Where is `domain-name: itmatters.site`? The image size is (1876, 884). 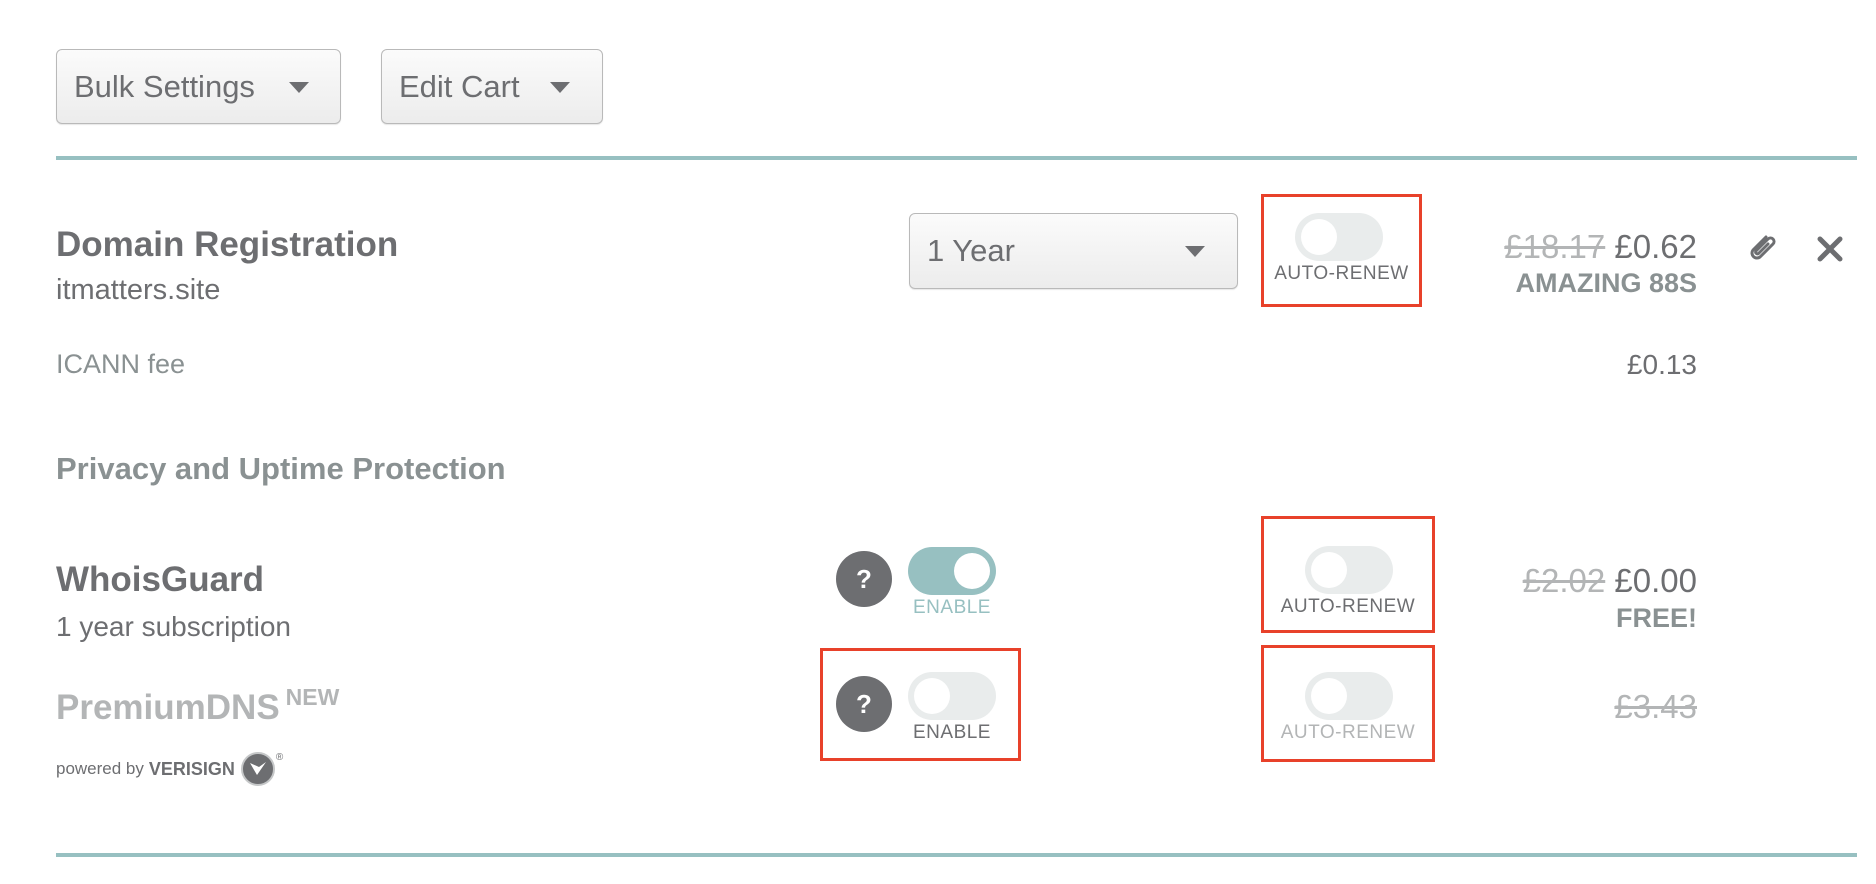
domain-name: itmatters.site is located at coordinates (138, 290).